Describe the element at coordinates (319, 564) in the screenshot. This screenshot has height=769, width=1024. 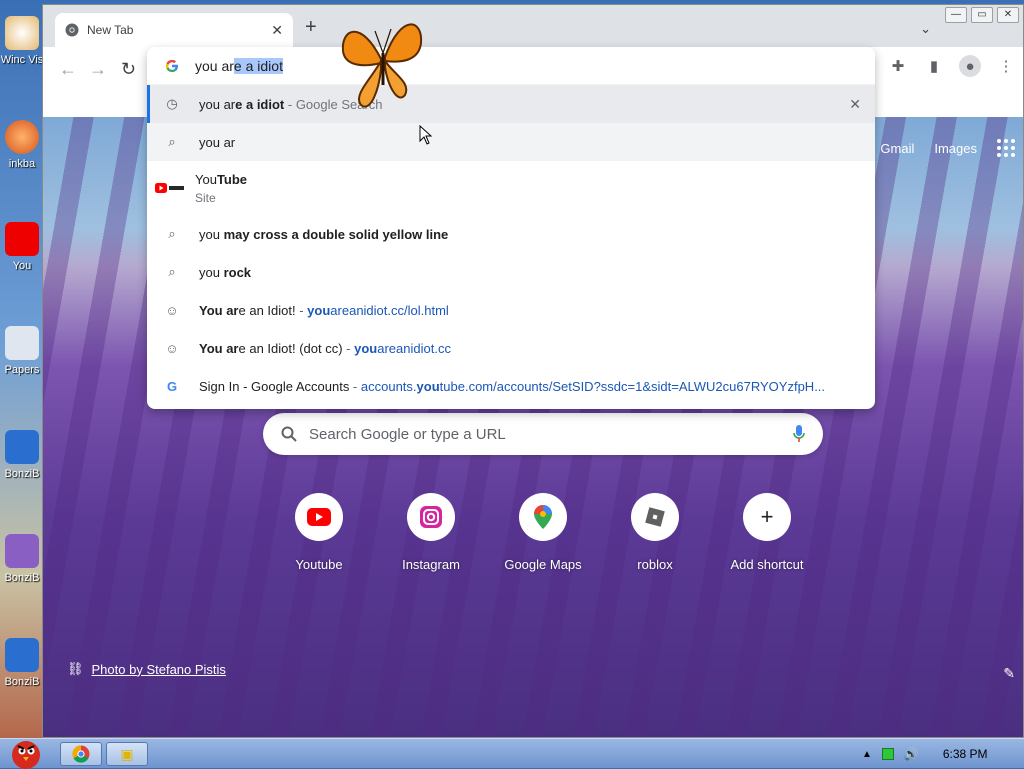
I see `shortcut-label: Youtube` at that location.